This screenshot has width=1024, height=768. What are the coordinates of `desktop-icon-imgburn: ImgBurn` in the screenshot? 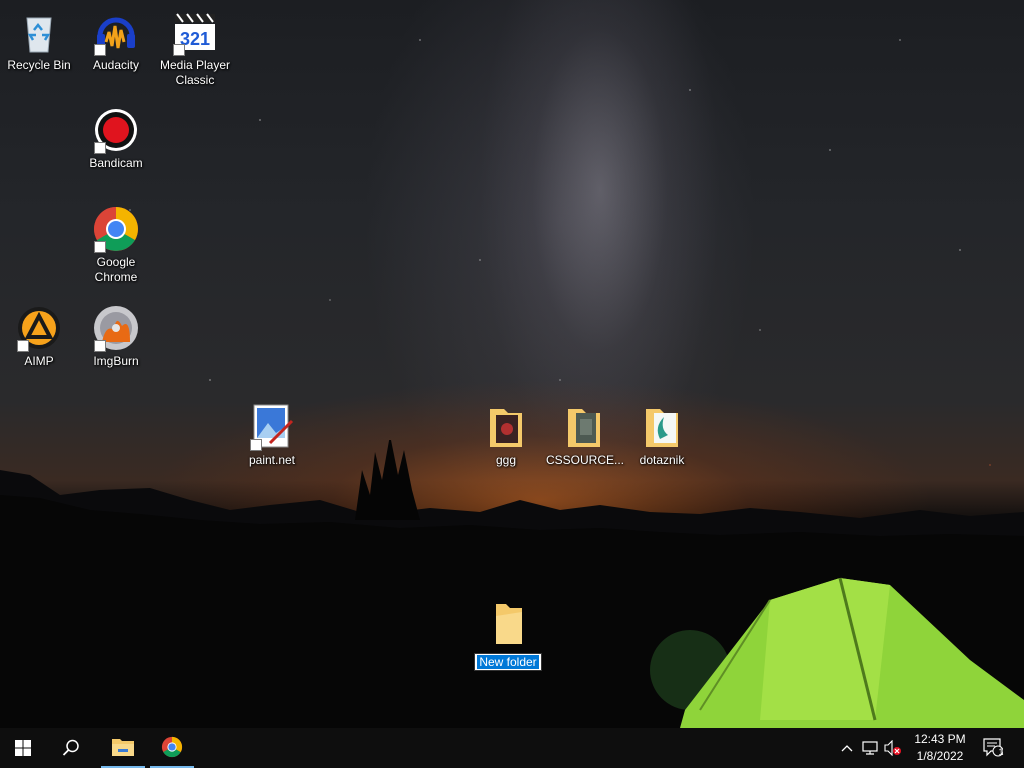 It's located at (116, 336).